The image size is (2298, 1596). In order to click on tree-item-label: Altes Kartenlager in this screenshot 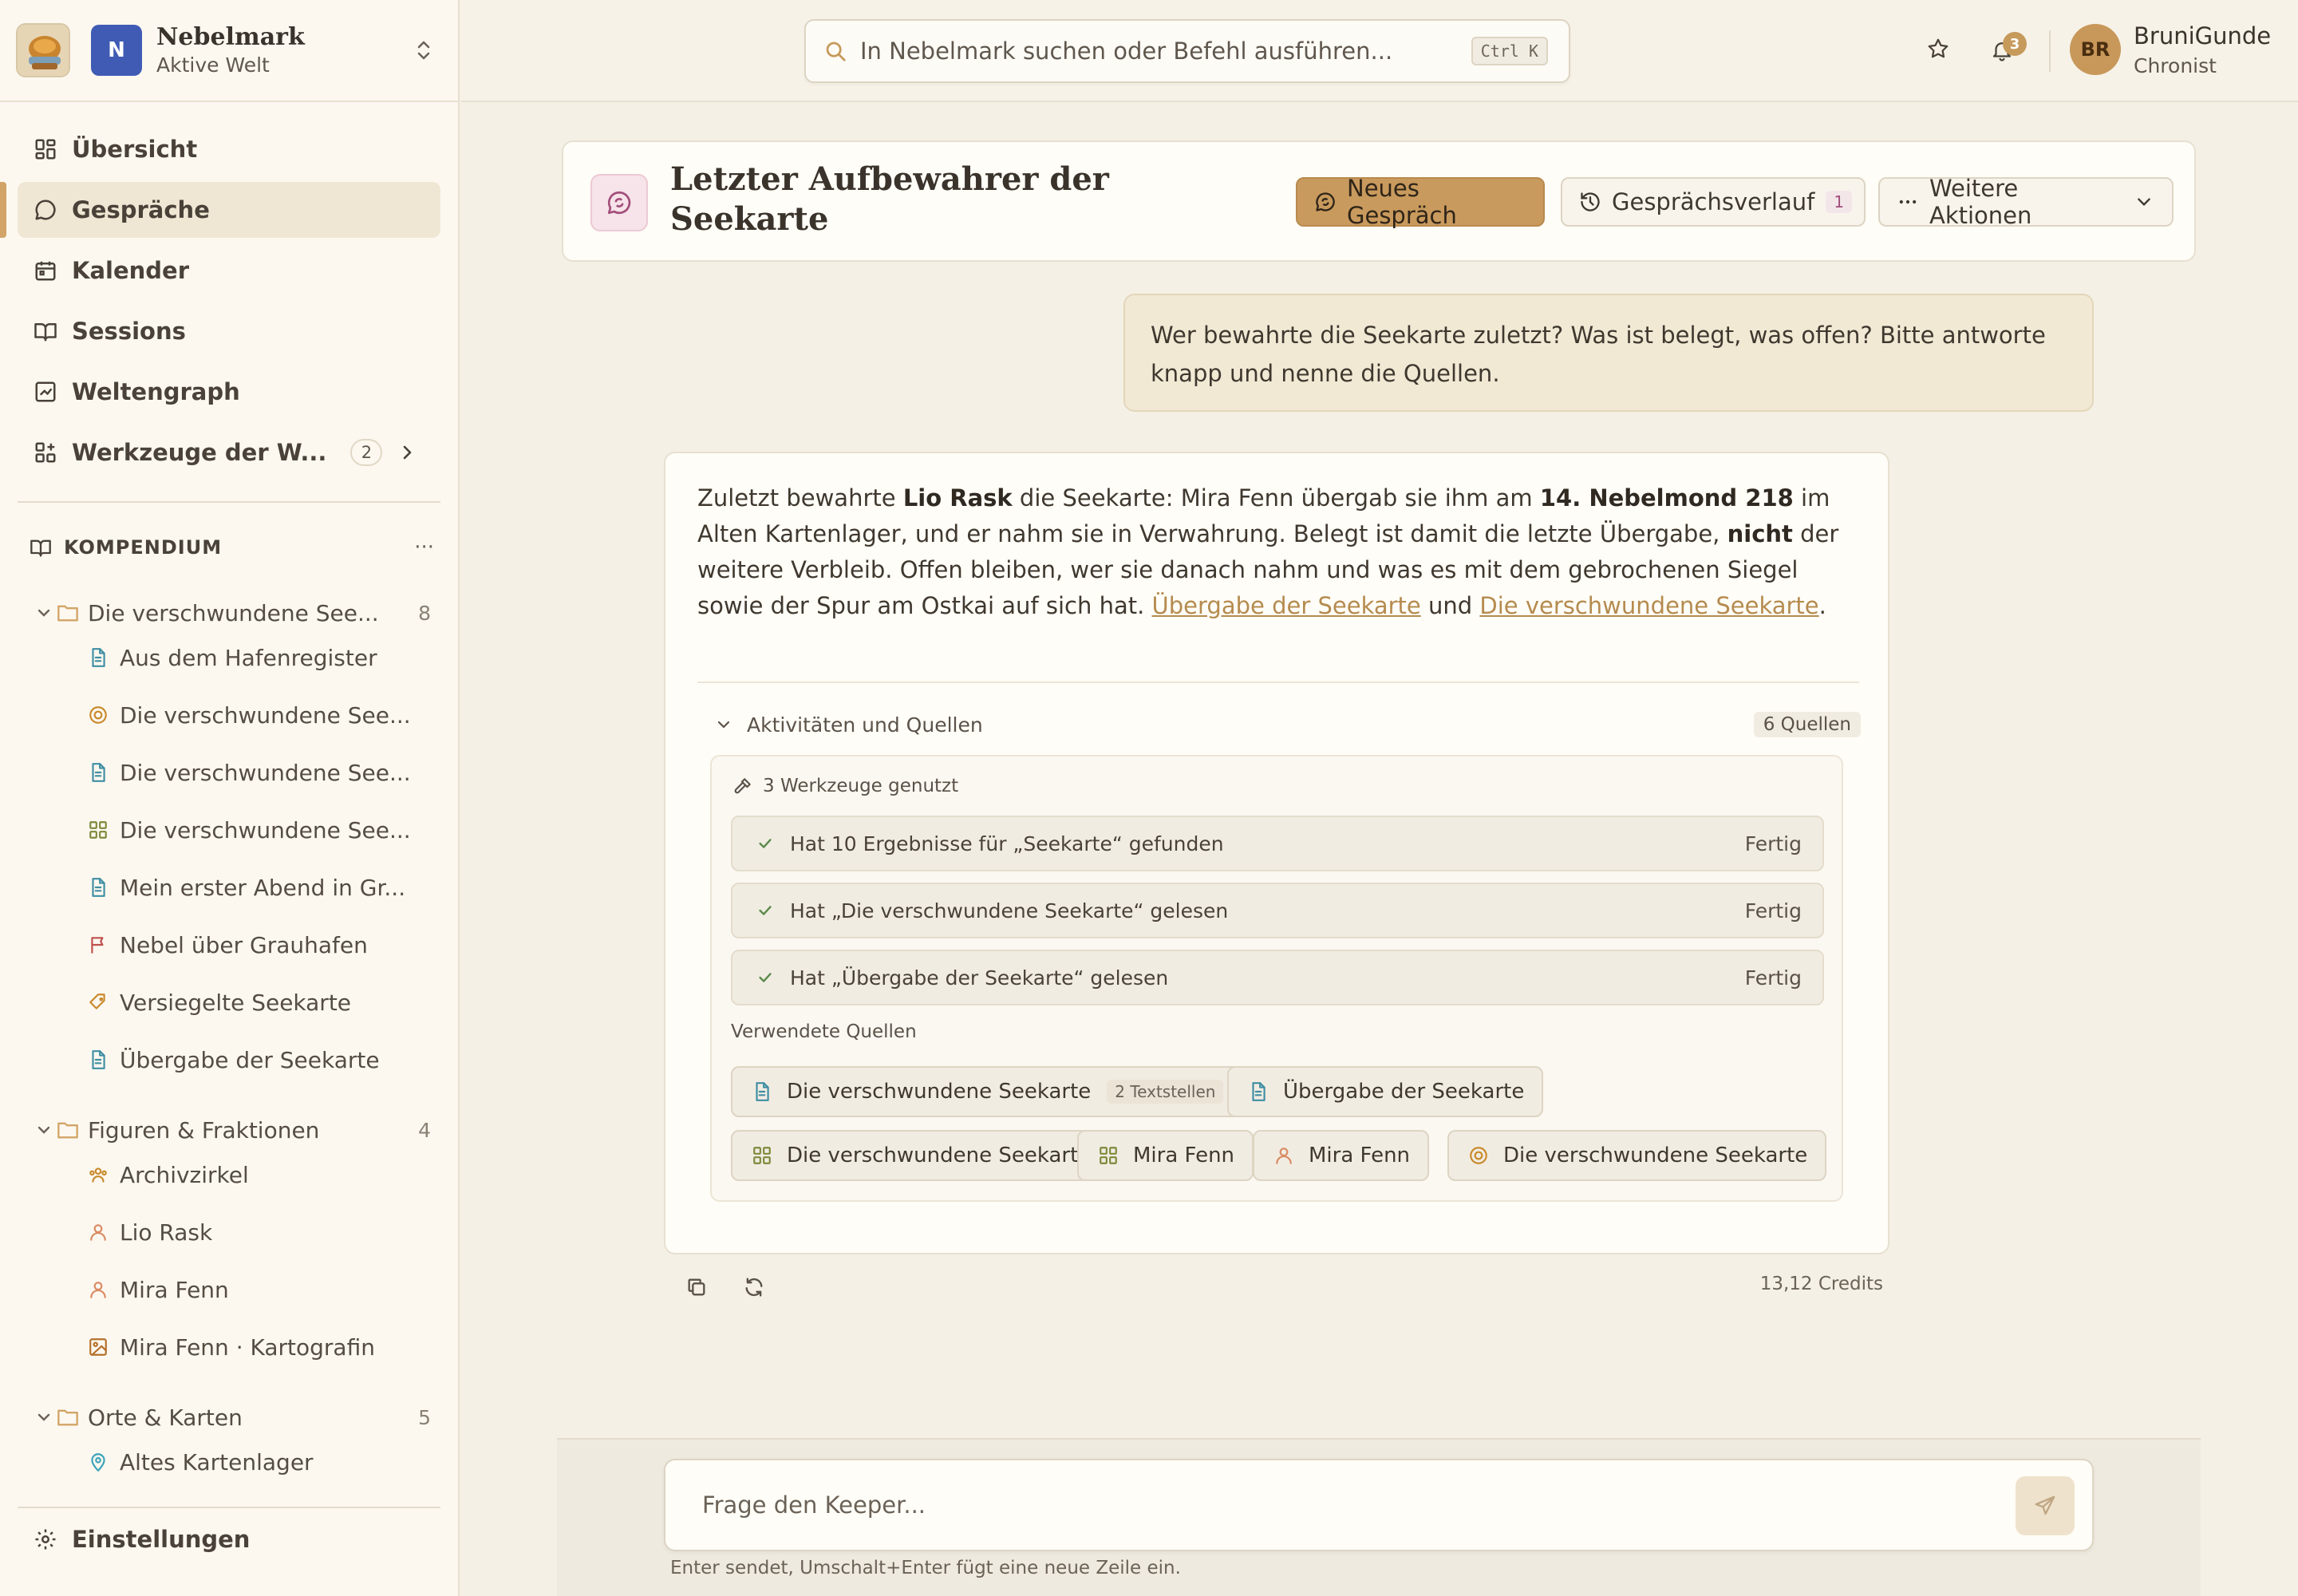, I will do `click(217, 1462)`.